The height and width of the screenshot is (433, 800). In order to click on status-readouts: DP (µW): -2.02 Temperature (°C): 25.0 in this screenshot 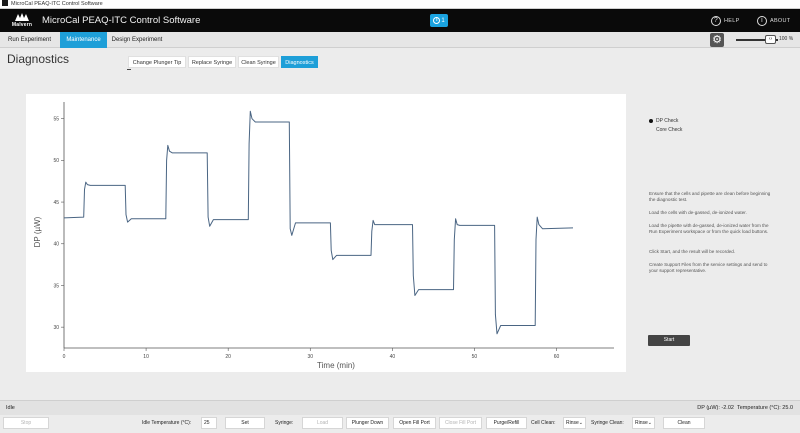, I will do `click(745, 408)`.